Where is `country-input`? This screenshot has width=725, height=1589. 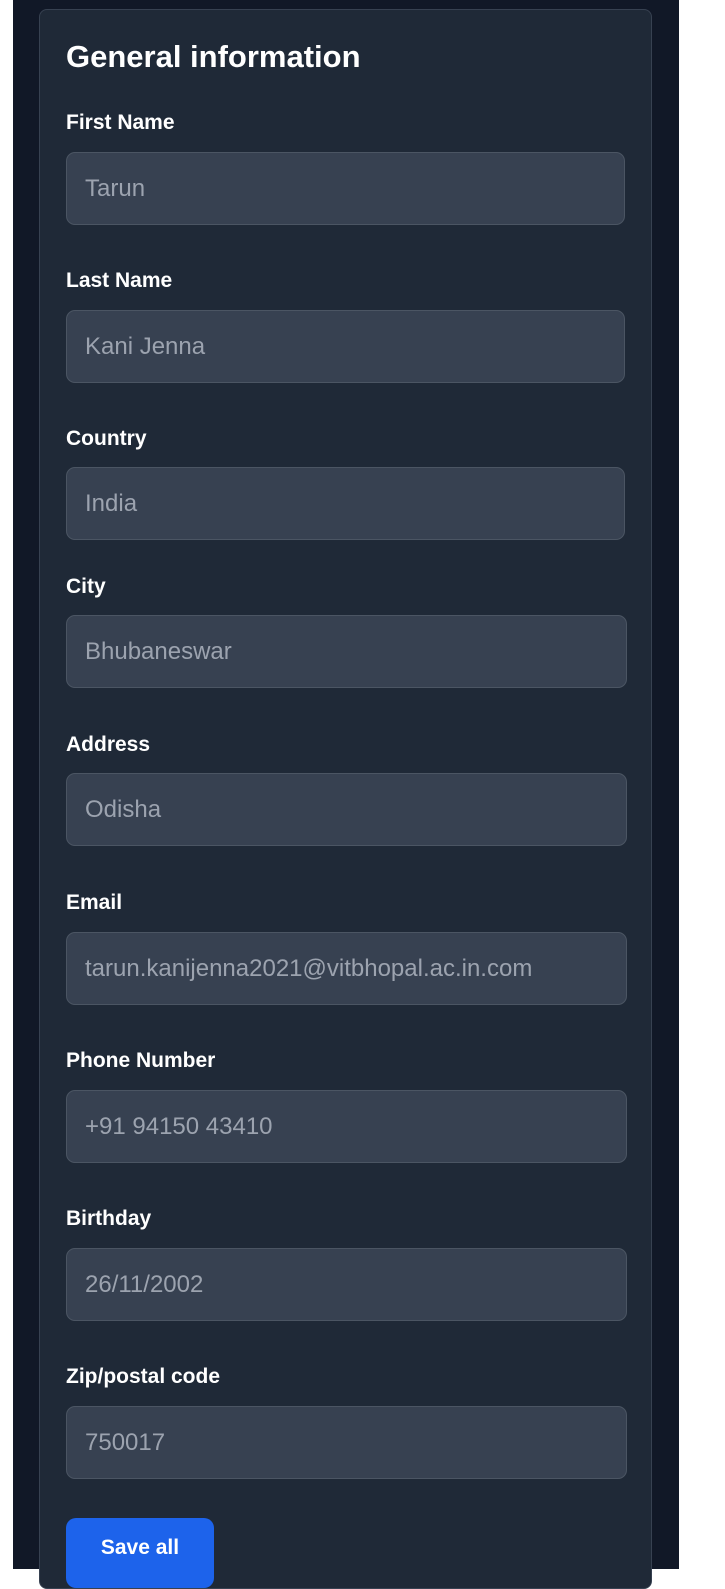 country-input is located at coordinates (345, 503).